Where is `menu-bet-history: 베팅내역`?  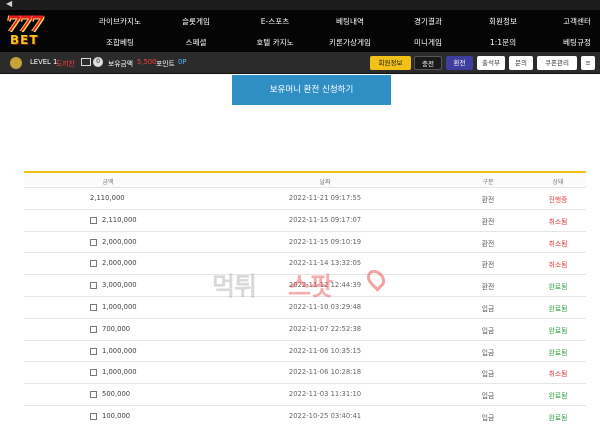 menu-bet-history: 베팅내역 is located at coordinates (350, 21).